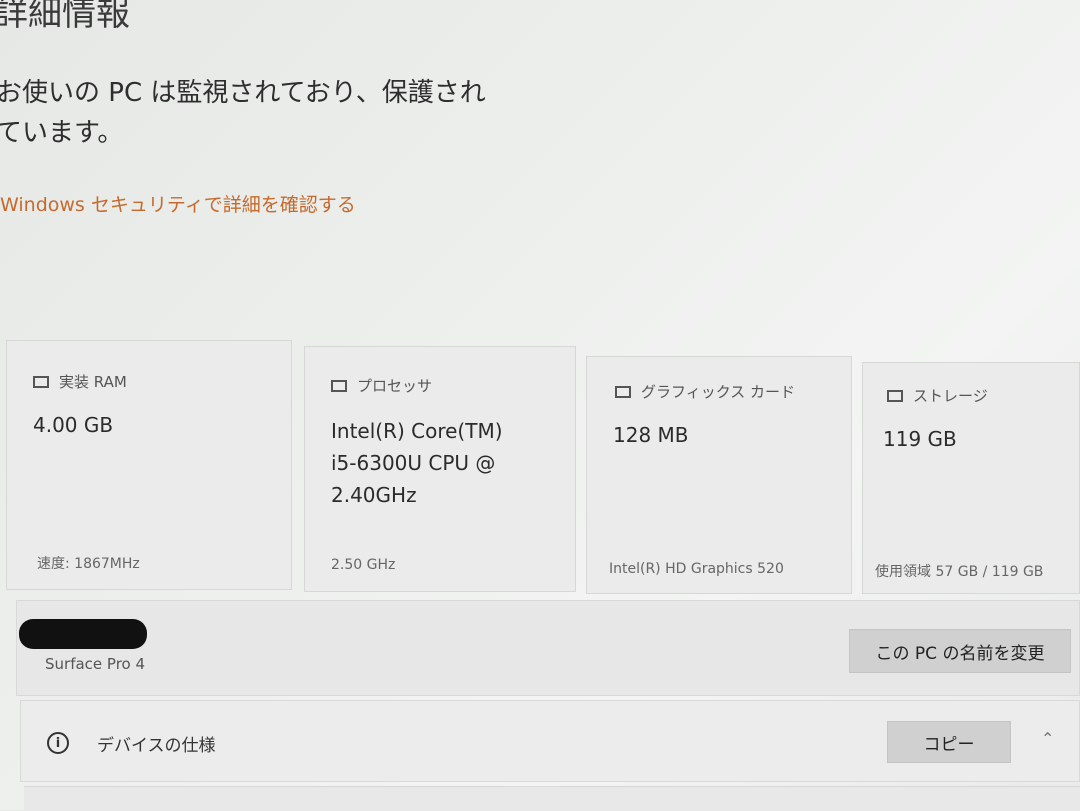  What do you see at coordinates (651, 435) in the screenshot?
I see `graphics-memory: 128 MB` at bounding box center [651, 435].